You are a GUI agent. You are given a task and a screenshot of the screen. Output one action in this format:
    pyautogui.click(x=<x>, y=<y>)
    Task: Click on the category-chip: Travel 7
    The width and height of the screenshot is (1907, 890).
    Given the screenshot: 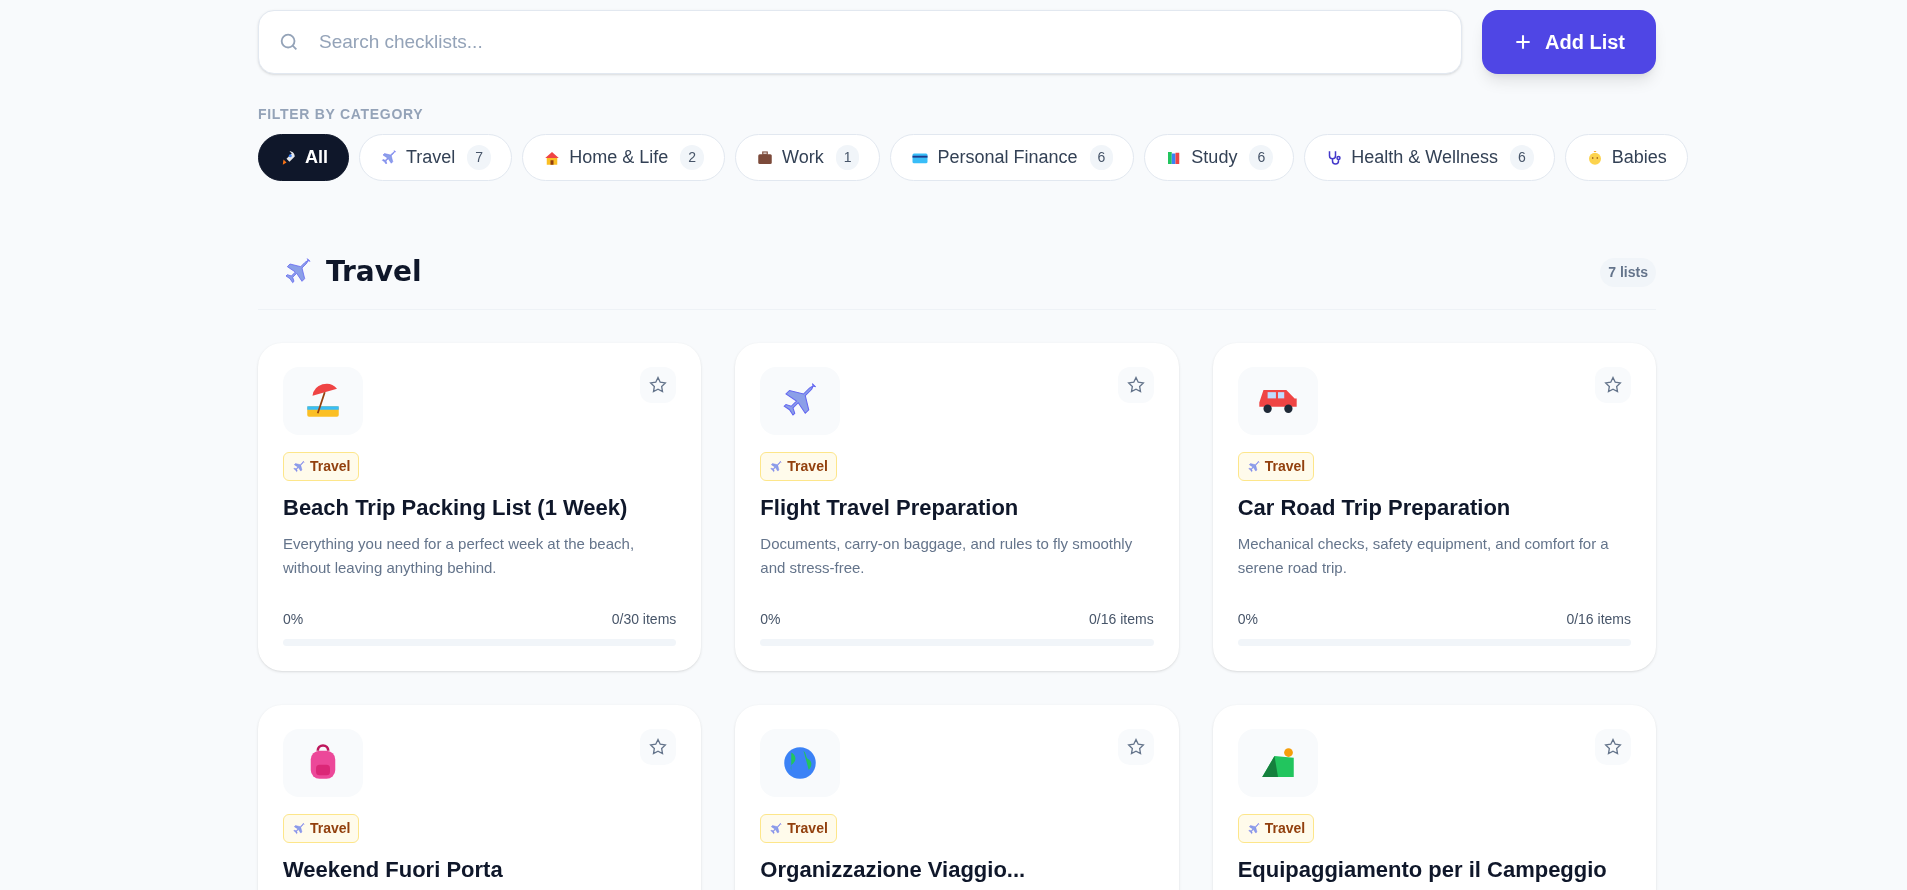 What is the action you would take?
    pyautogui.click(x=436, y=157)
    